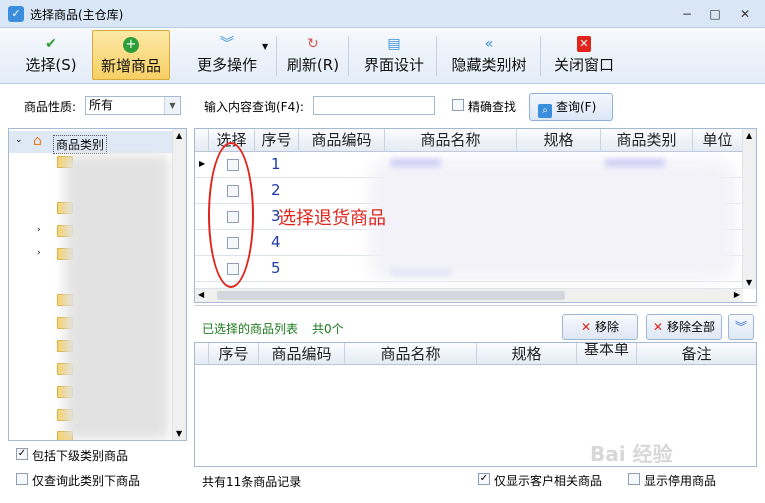 This screenshot has width=765, height=503. Describe the element at coordinates (101, 105) in the screenshot. I see `product-nature-value: 所有` at that location.